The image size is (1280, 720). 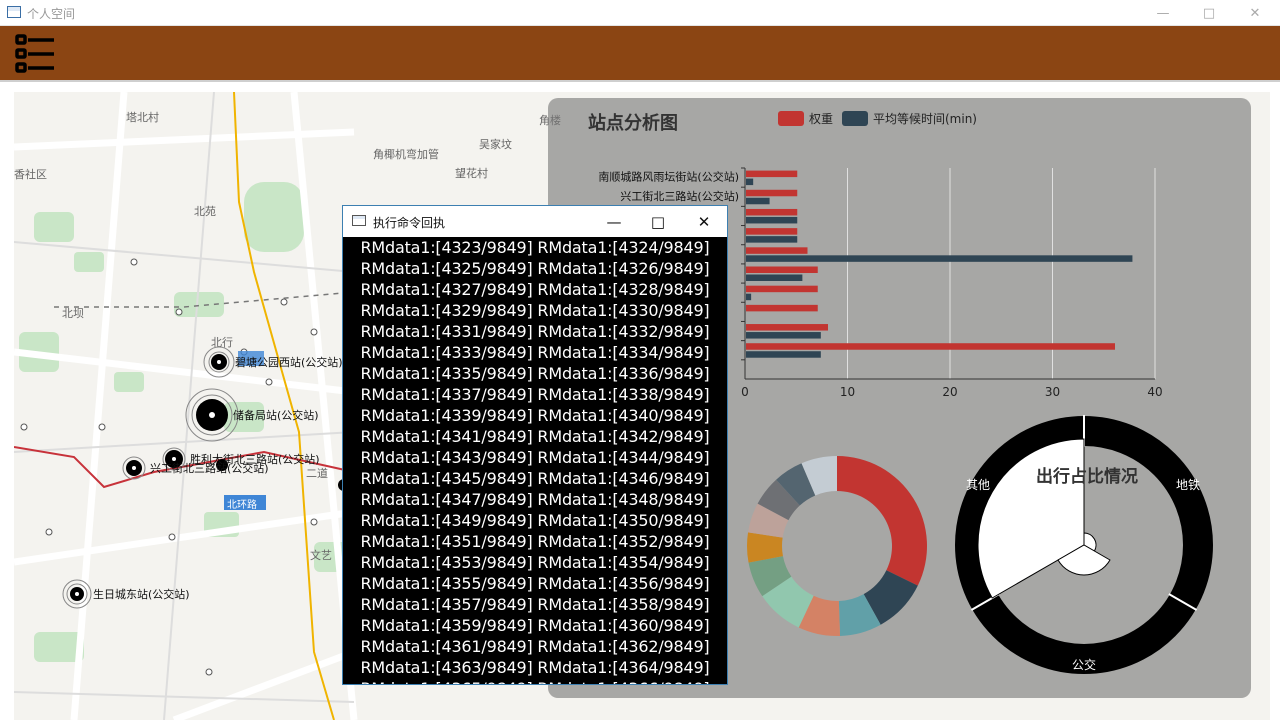 What do you see at coordinates (847, 392) in the screenshot?
I see `x-tick-label: 10` at bounding box center [847, 392].